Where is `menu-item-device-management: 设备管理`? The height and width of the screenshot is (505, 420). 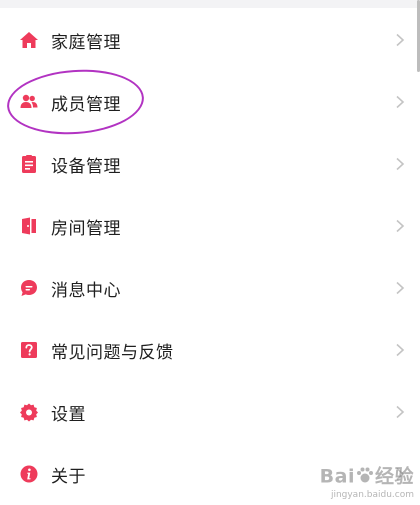
menu-item-device-management: 设备管理 is located at coordinates (210, 164).